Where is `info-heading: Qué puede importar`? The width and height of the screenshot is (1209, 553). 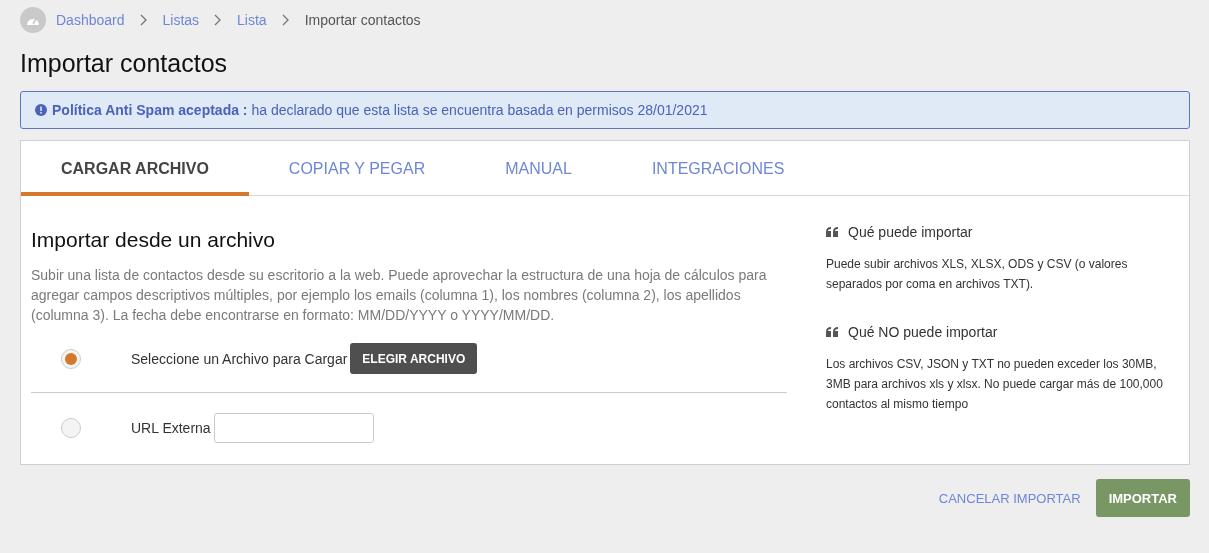 info-heading: Qué puede importar is located at coordinates (910, 232).